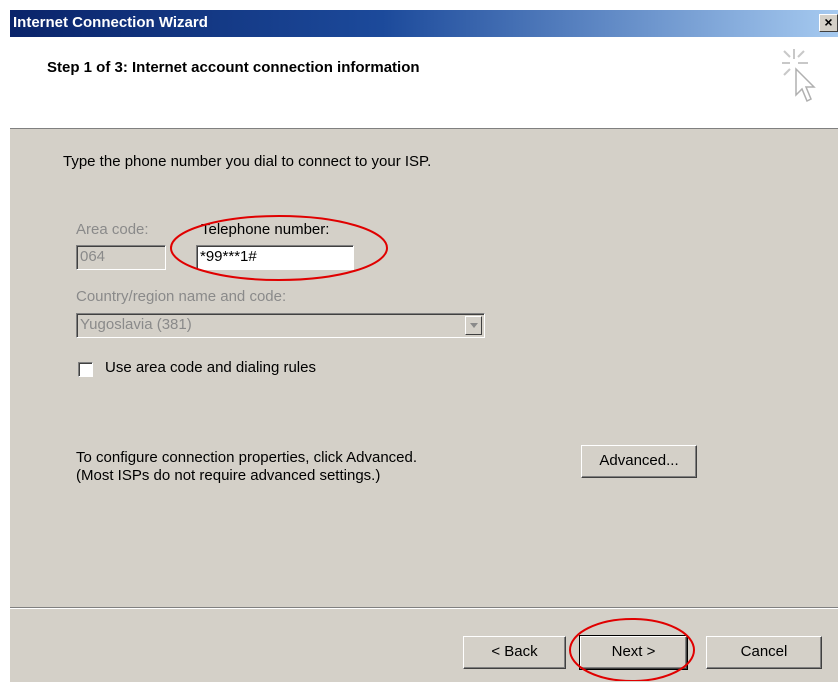 This screenshot has width=838, height=682. What do you see at coordinates (424, 23) in the screenshot?
I see `title-bar: Internet Connection Wizard ×` at bounding box center [424, 23].